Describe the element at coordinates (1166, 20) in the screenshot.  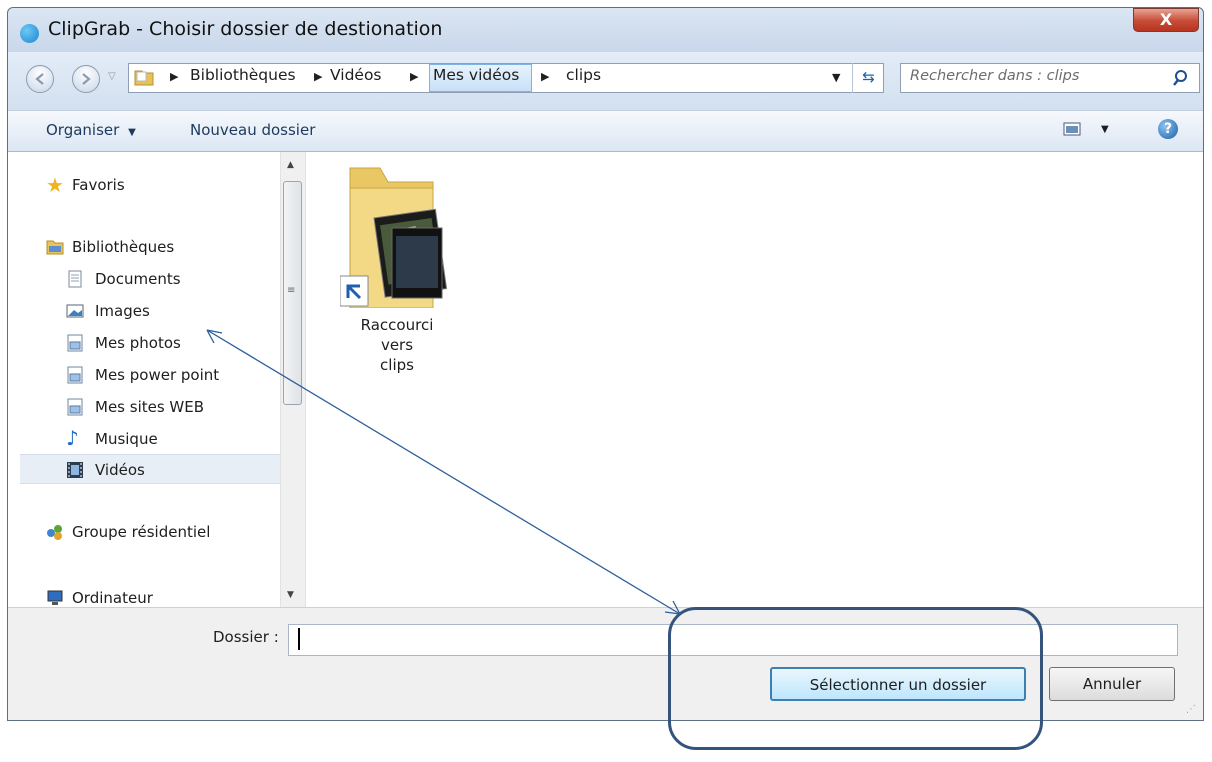
I see `close-button: X` at that location.